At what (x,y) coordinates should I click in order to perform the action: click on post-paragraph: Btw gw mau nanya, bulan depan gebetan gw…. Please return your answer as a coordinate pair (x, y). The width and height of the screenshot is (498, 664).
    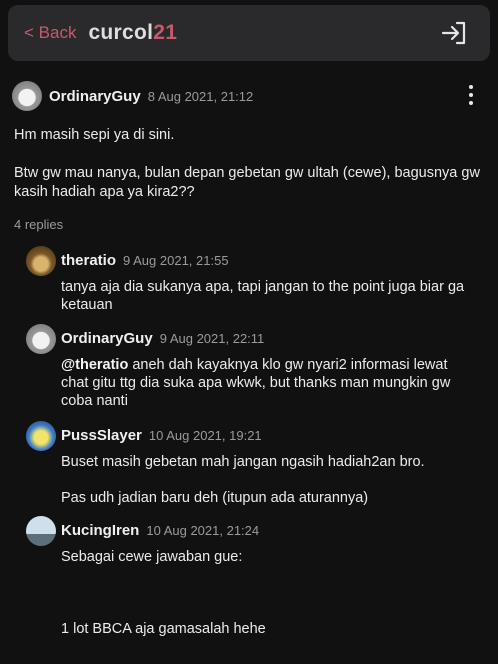
    Looking at the image, I should click on (247, 182).